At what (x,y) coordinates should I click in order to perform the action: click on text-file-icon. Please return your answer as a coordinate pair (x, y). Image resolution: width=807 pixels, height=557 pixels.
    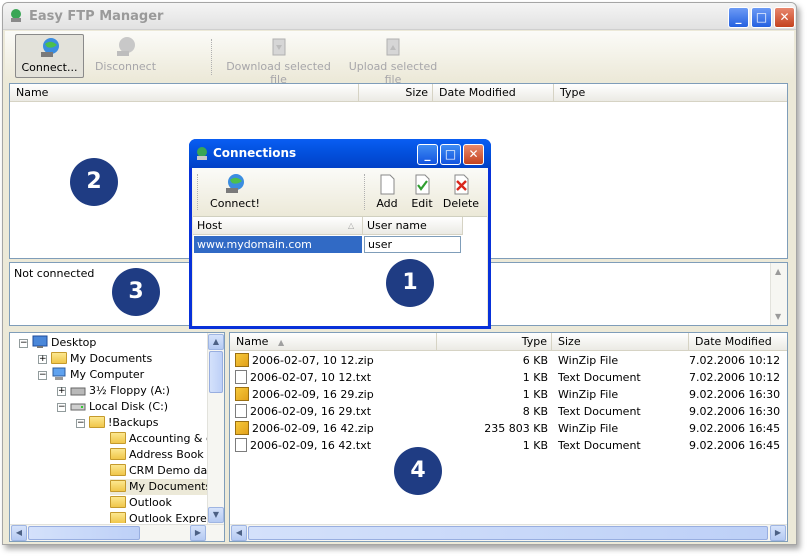
    Looking at the image, I should click on (241, 411).